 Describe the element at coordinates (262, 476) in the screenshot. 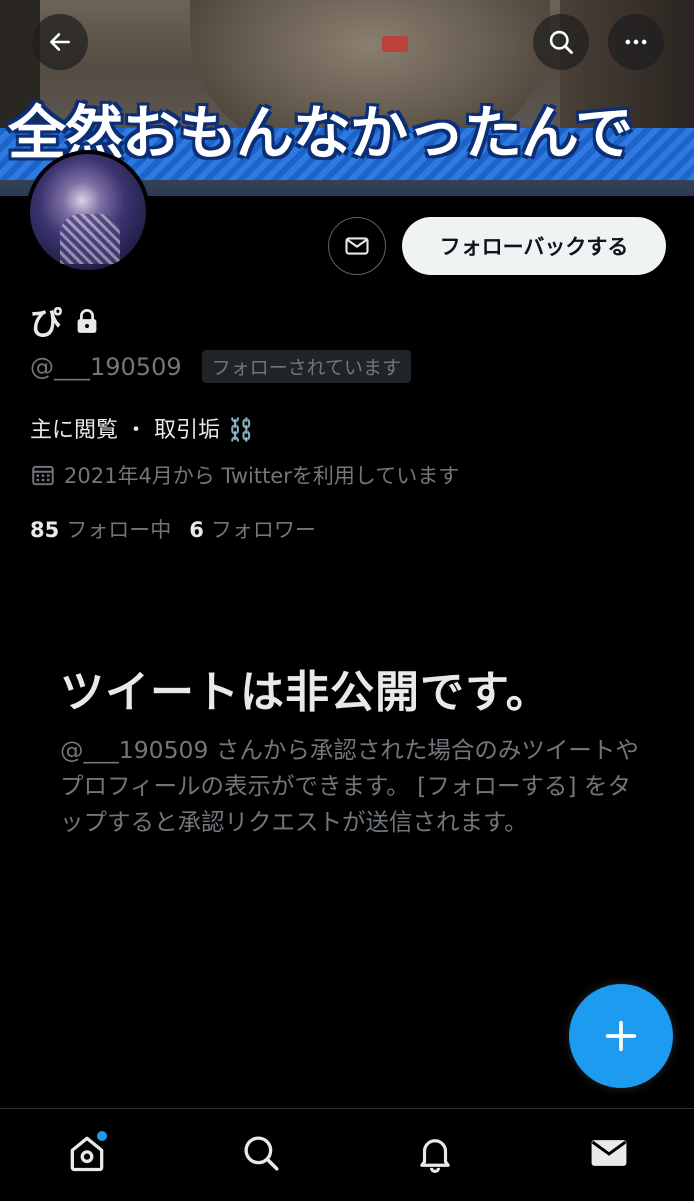

I see `join-date-text: 2021年4月から Twitterを利用しています` at that location.